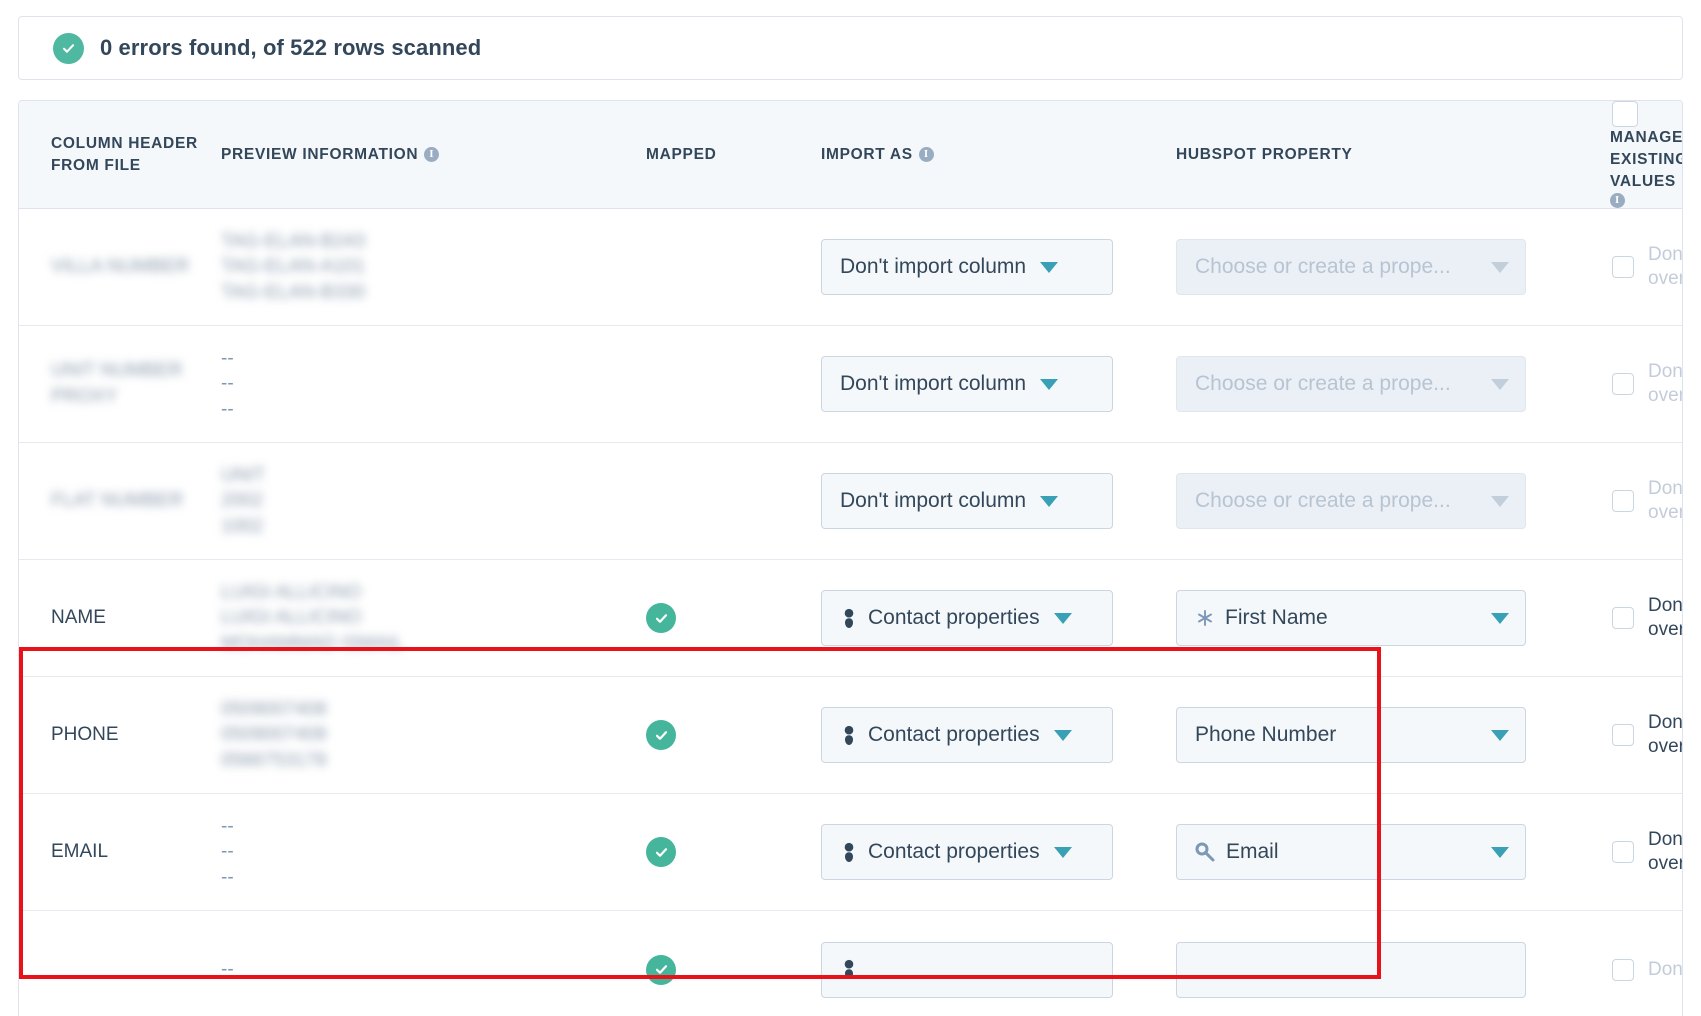  I want to click on key-icon, so click(1205, 852).